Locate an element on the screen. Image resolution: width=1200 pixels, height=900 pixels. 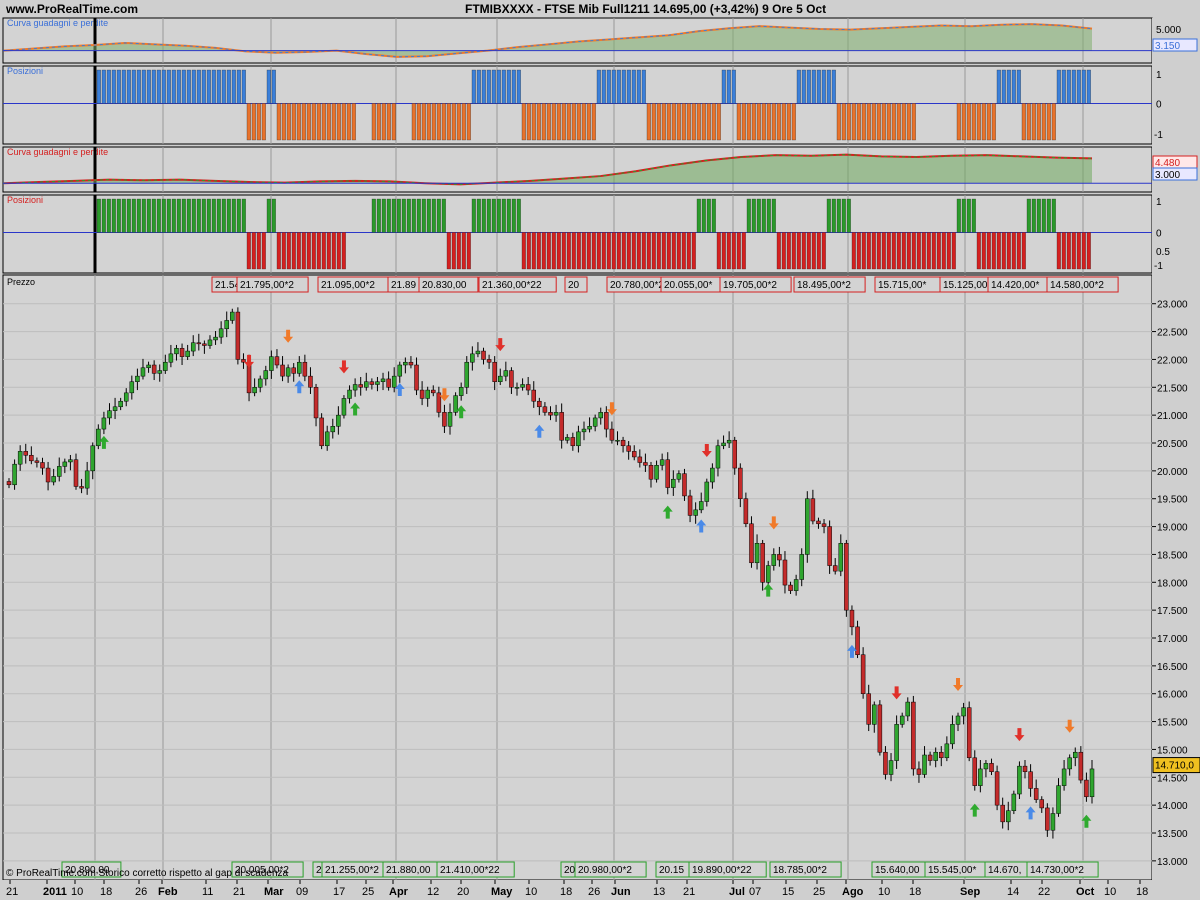
price-tick-label: 21.000 is located at coordinates (1172, 416).